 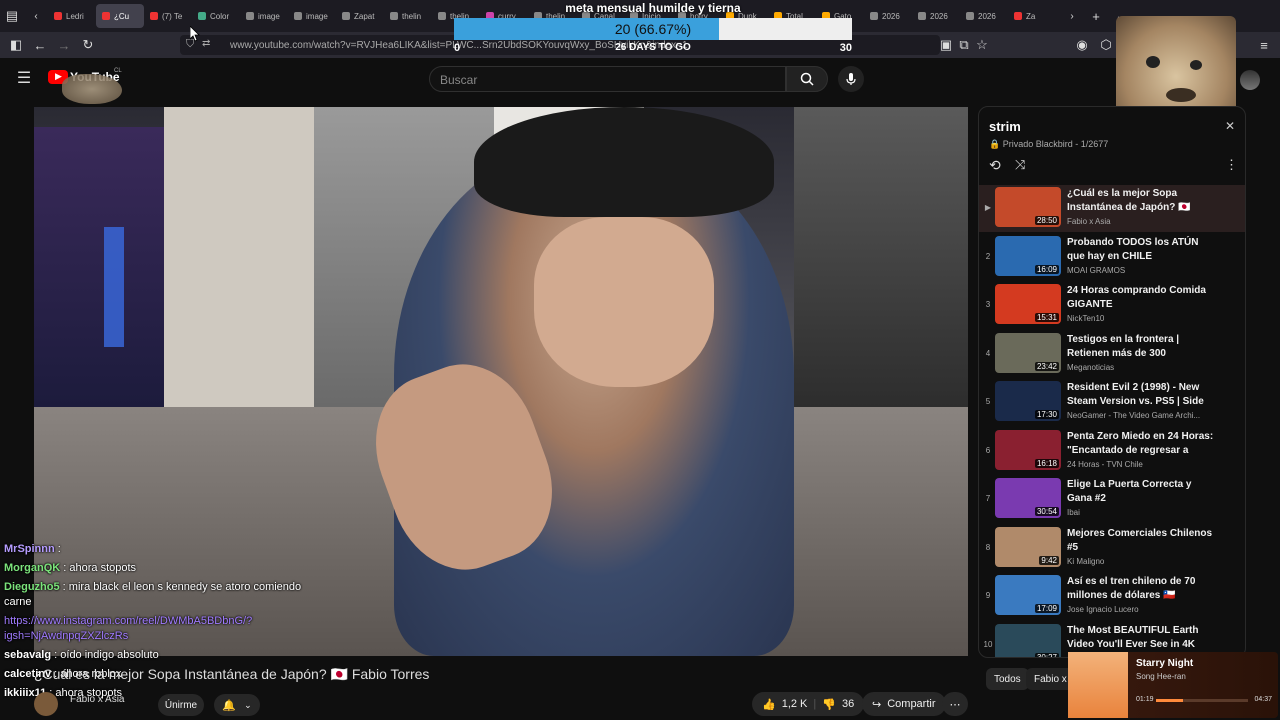 I want to click on browser-tab: Zapat, so click(x=360, y=16).